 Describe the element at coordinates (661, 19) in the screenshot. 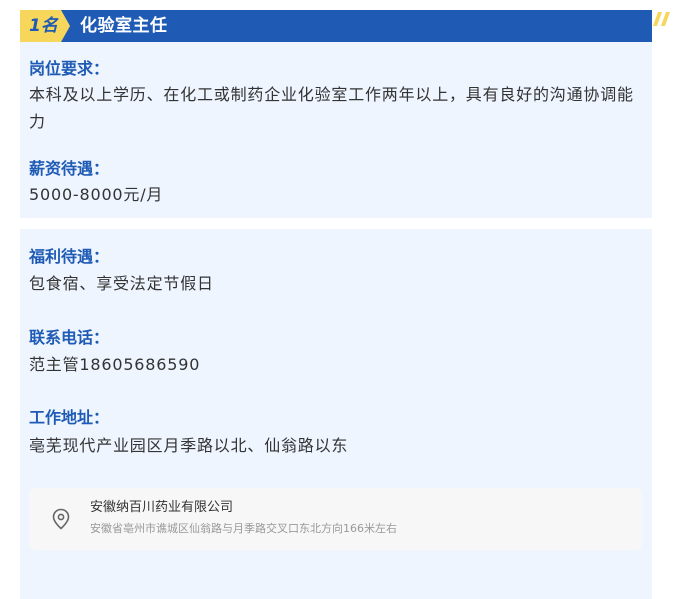

I see `double-slash-decoration-icon` at that location.